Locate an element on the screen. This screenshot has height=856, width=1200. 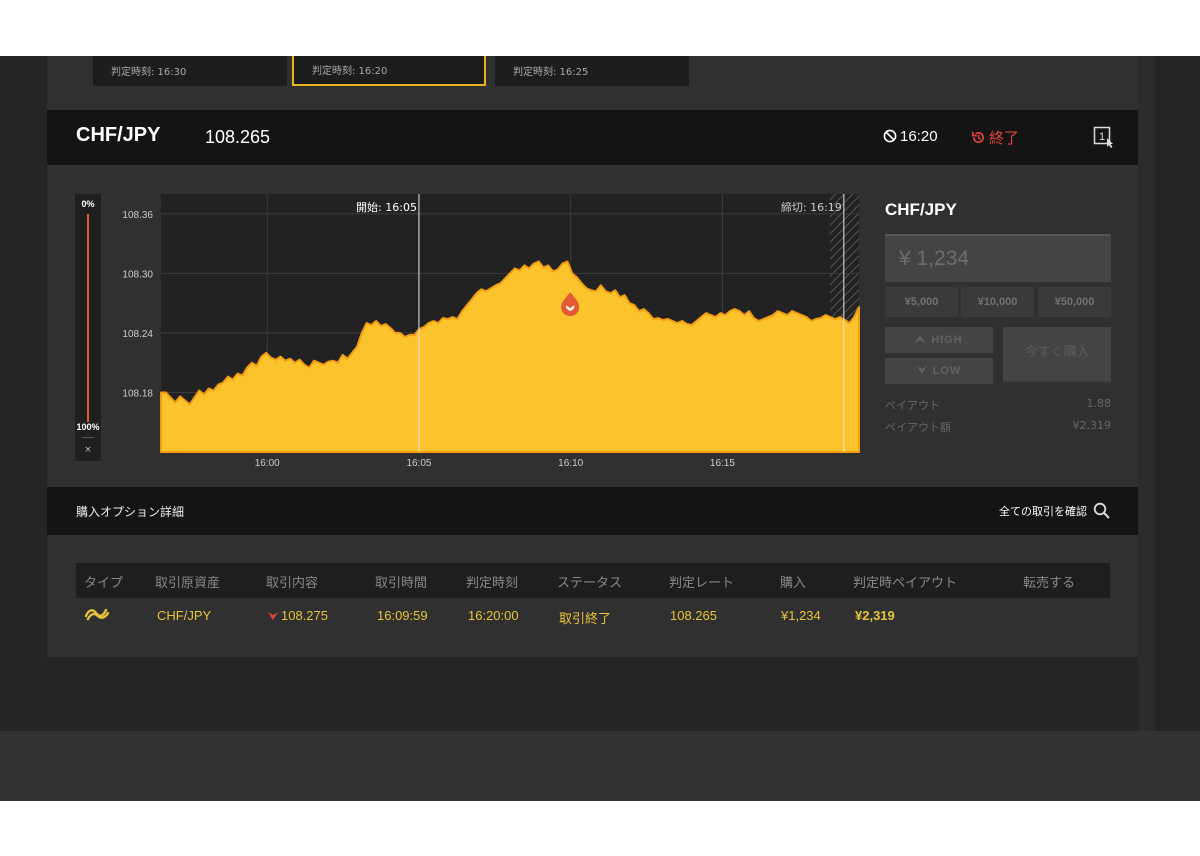
high-low-type-icon is located at coordinates (97, 614).